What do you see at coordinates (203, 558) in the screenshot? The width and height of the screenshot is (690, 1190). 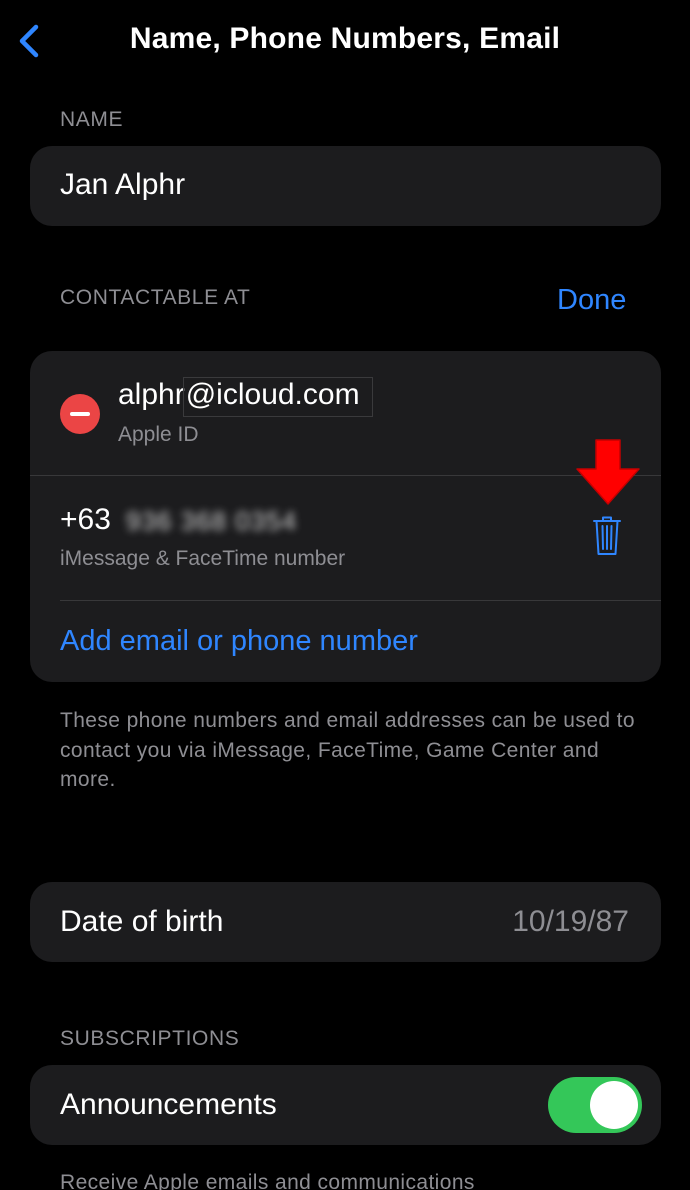 I see `phone-subtitle: iMessage & FaceTime number` at bounding box center [203, 558].